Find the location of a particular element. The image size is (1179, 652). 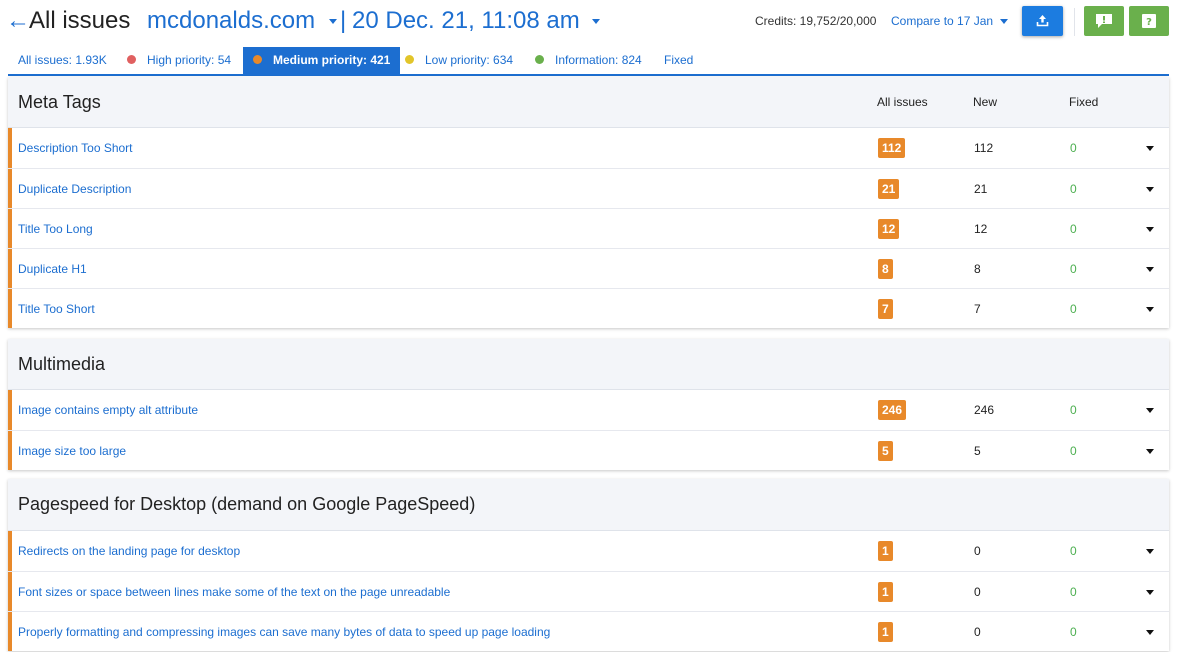

issue-row: Title Too Short 7 7 0 is located at coordinates (588, 308).